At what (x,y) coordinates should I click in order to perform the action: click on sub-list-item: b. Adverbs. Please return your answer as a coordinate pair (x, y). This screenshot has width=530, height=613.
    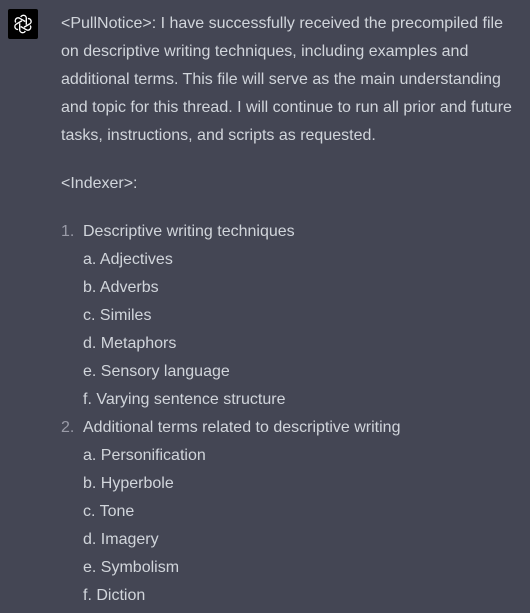
    Looking at the image, I should click on (121, 287).